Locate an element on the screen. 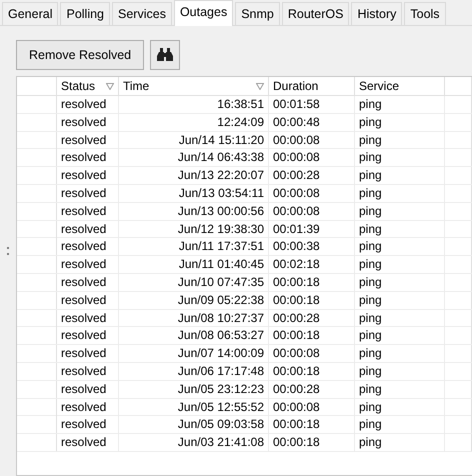 The height and width of the screenshot is (476, 472). table-cell: Jun/13 22:20:07 is located at coordinates (194, 175).